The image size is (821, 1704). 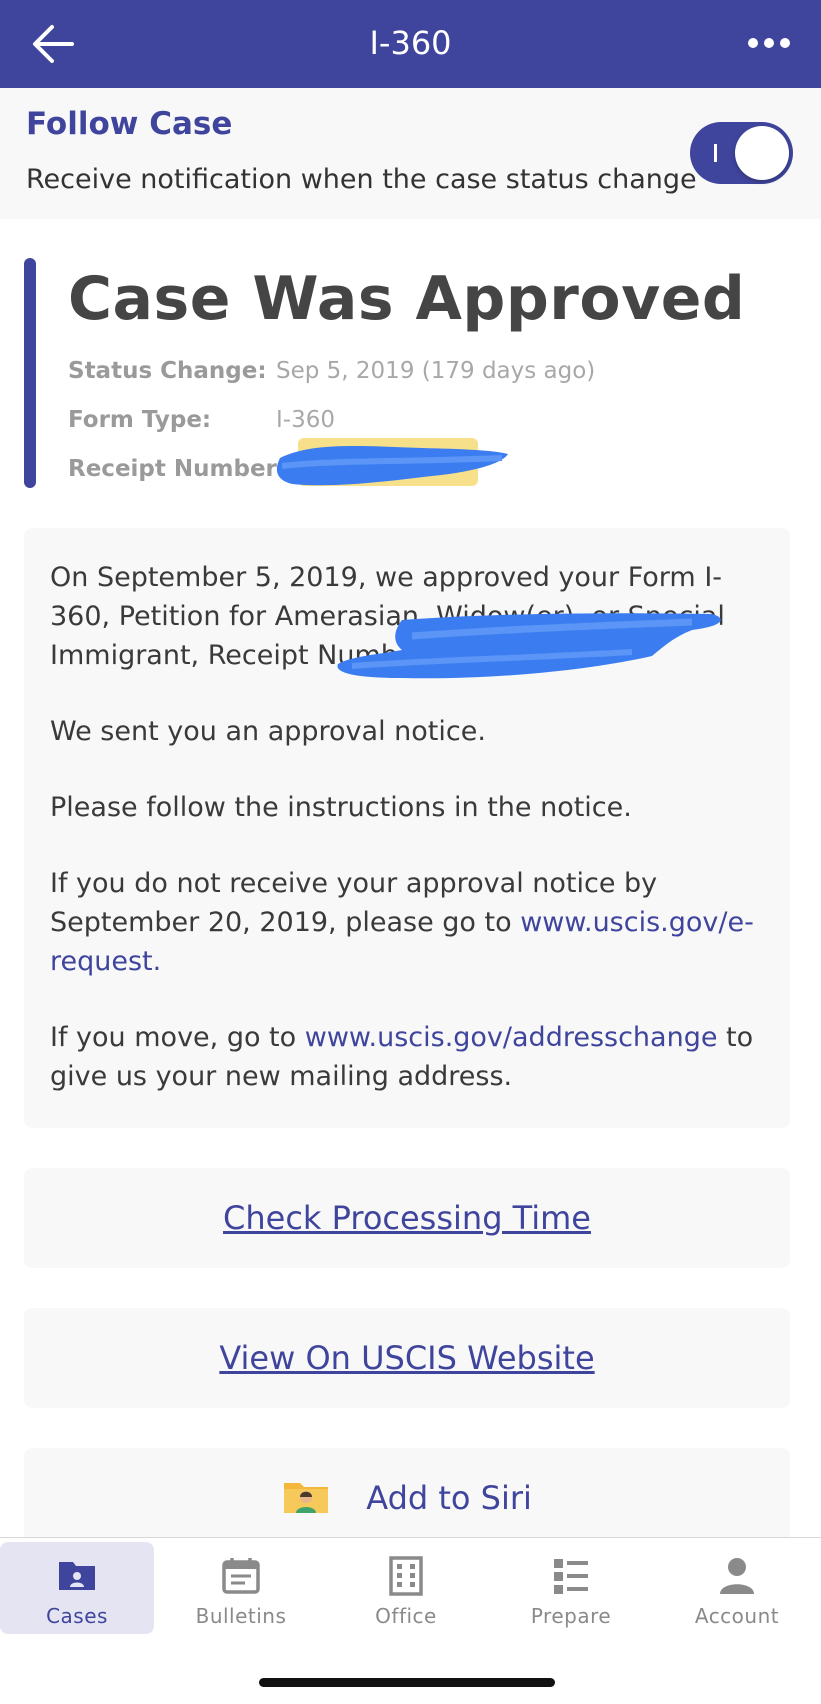 I want to click on tab-bulletins-label: Bulletins, so click(x=241, y=1616).